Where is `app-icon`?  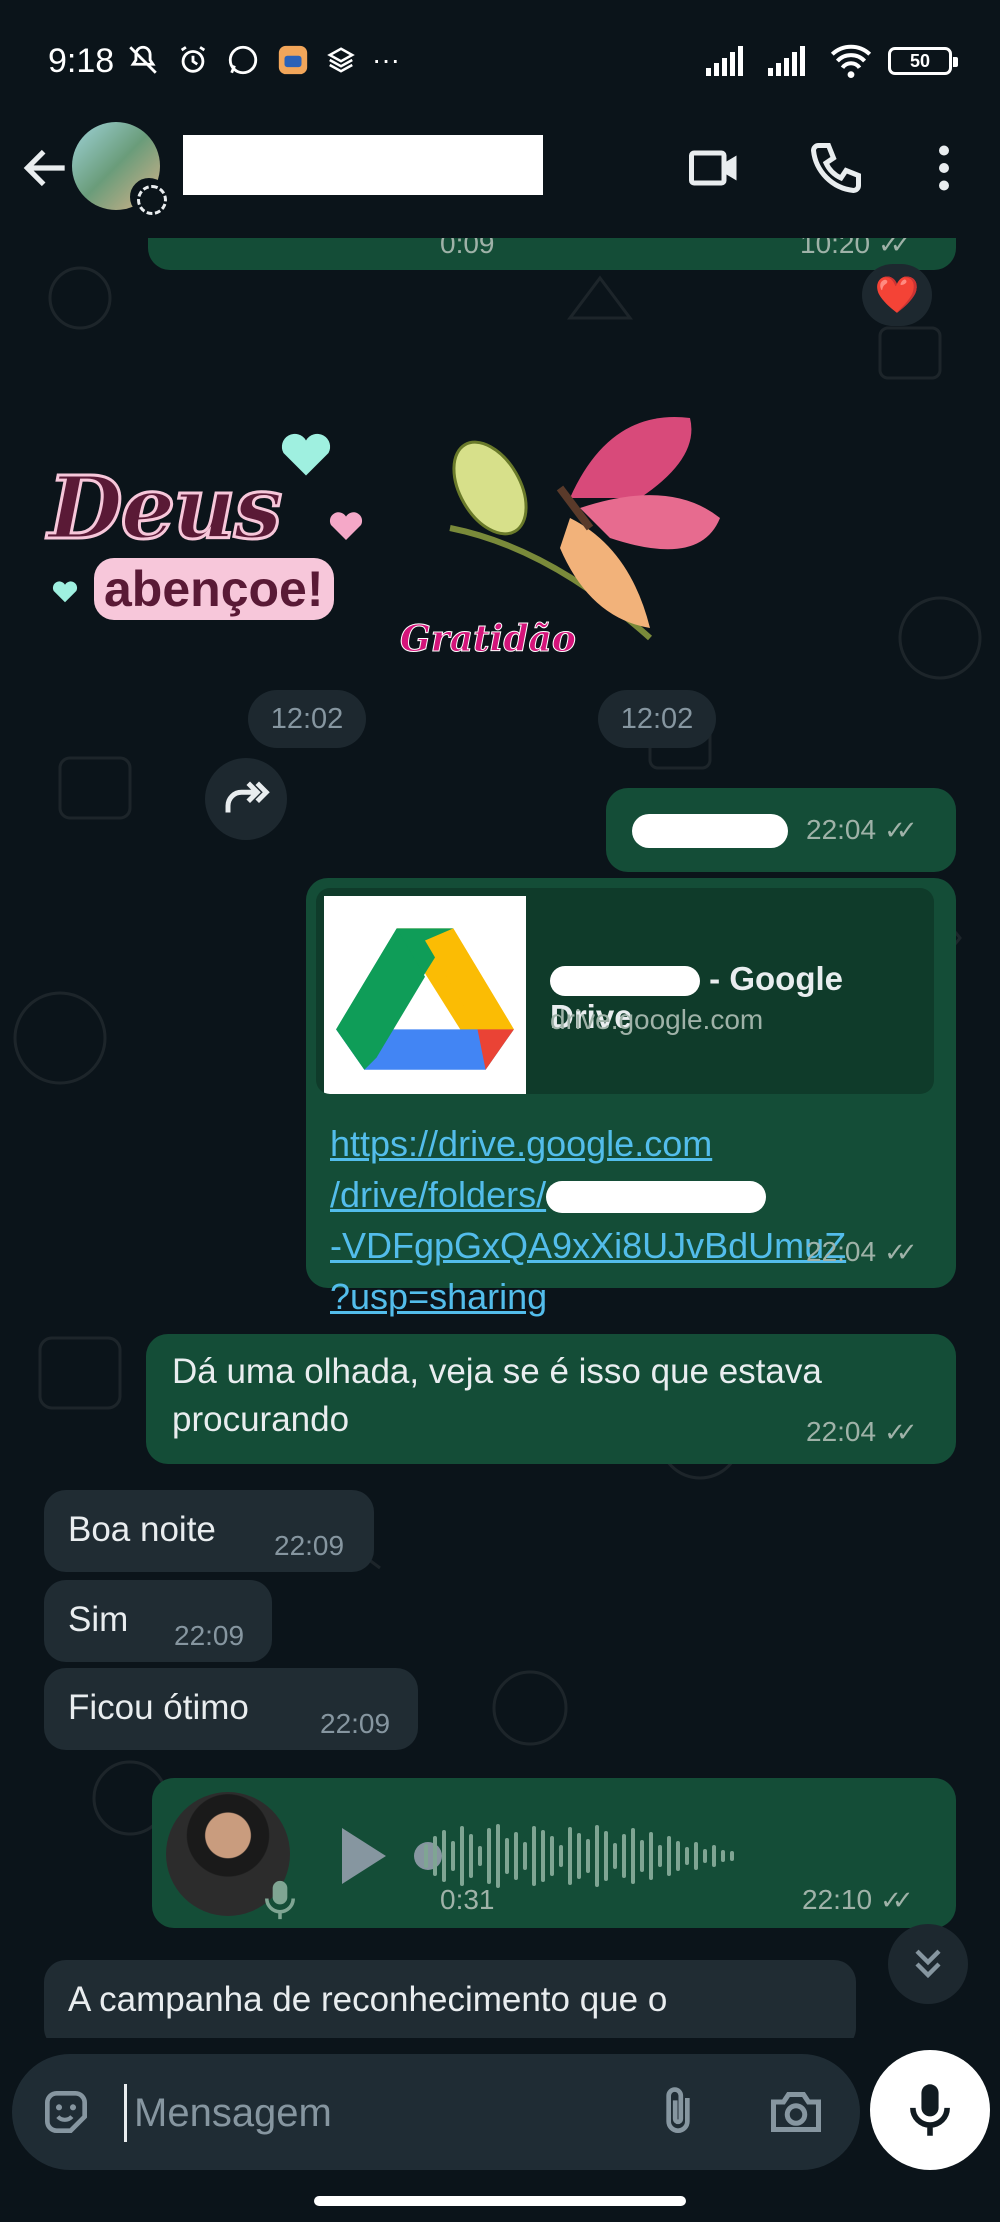 app-icon is located at coordinates (293, 60).